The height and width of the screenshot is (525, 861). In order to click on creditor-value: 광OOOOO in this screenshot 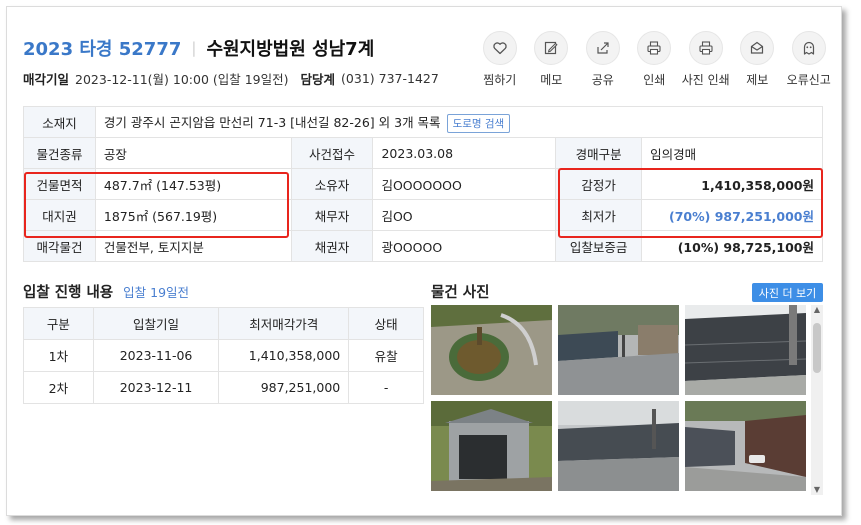, I will do `click(464, 246)`.